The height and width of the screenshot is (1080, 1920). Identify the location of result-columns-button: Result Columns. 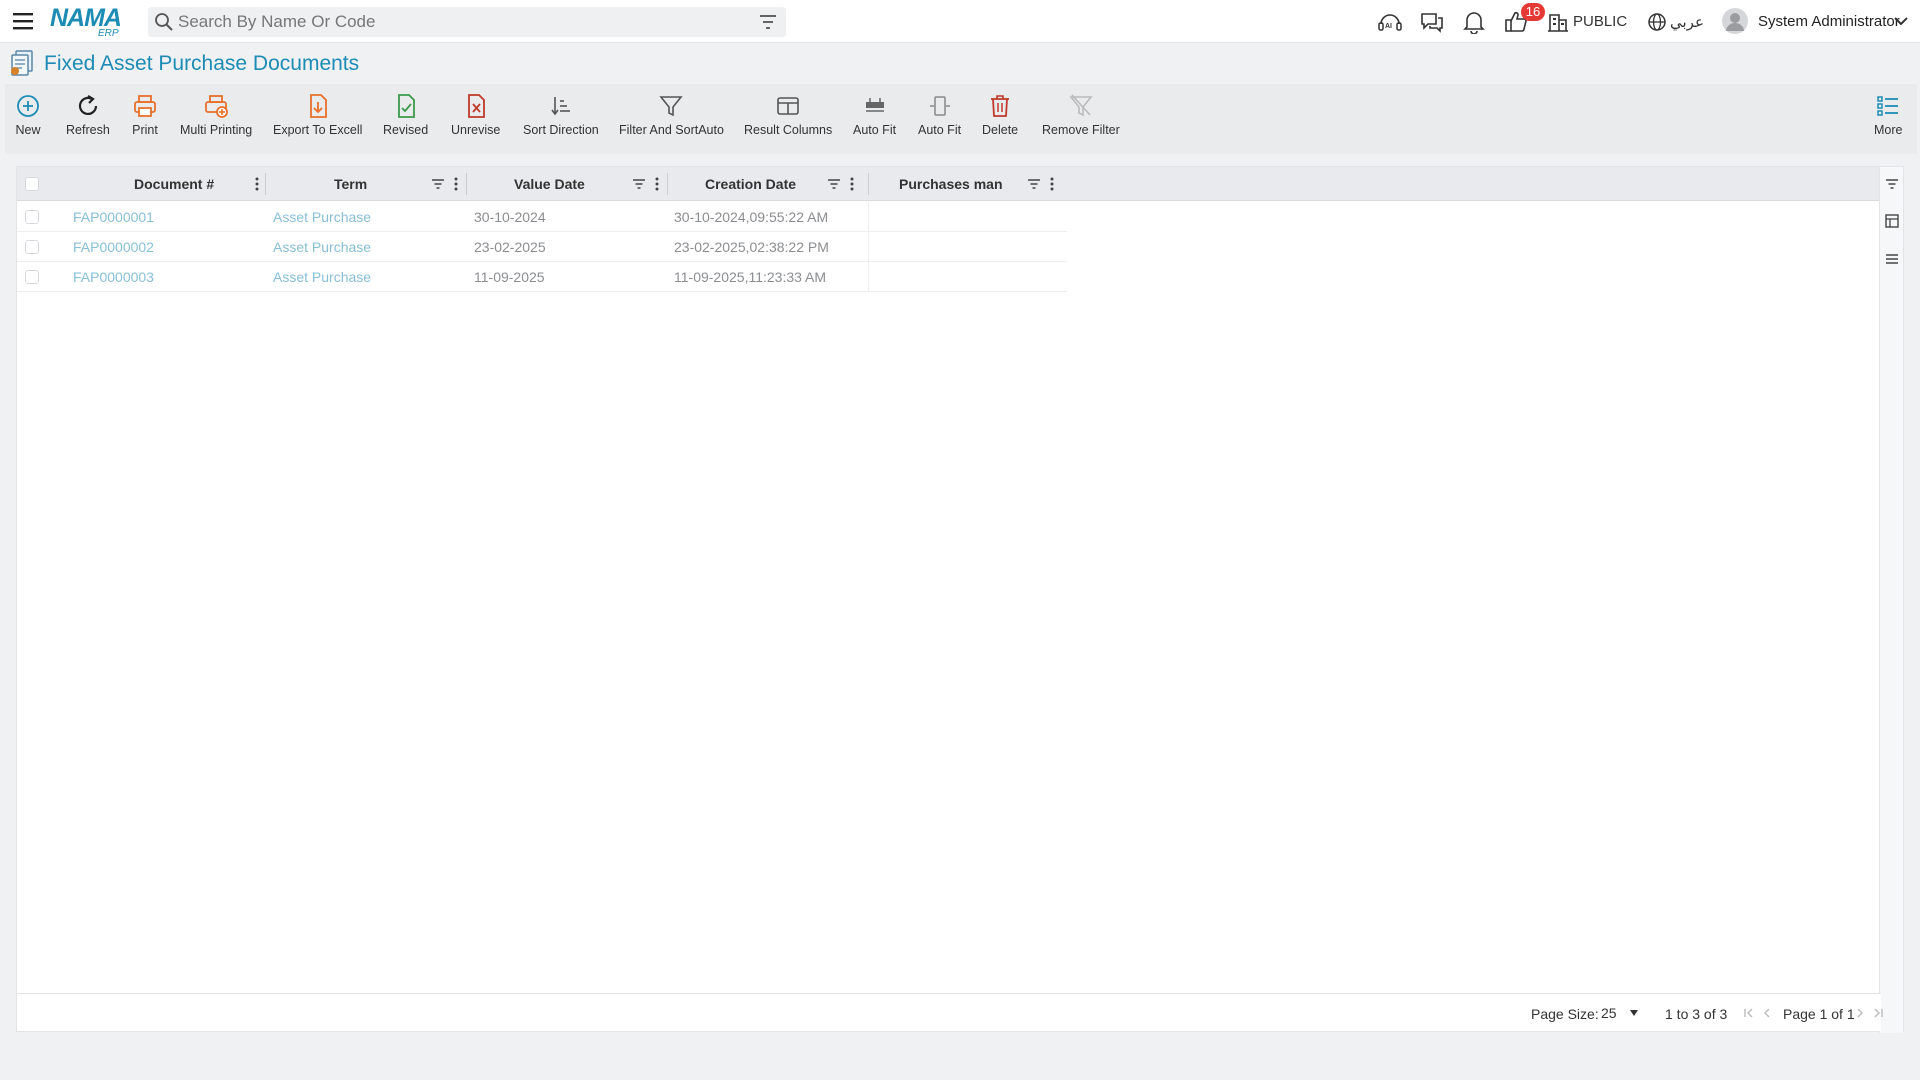
(788, 114).